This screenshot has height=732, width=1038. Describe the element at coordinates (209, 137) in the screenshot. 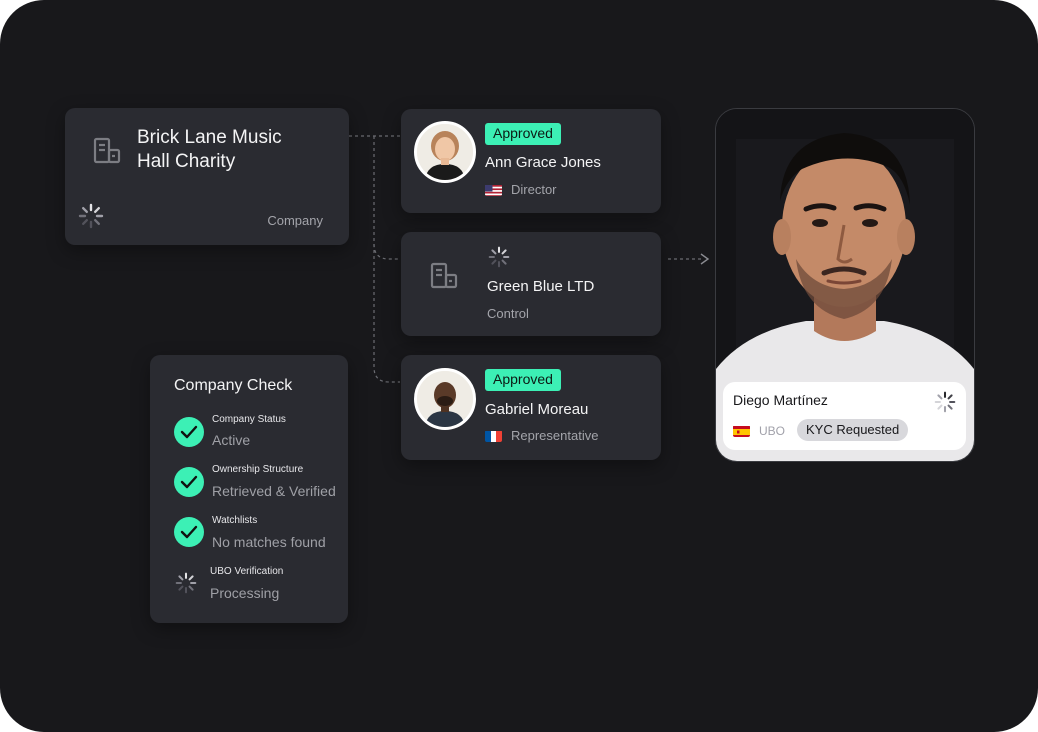

I see `company-name-line1: Brick Lane Music` at that location.